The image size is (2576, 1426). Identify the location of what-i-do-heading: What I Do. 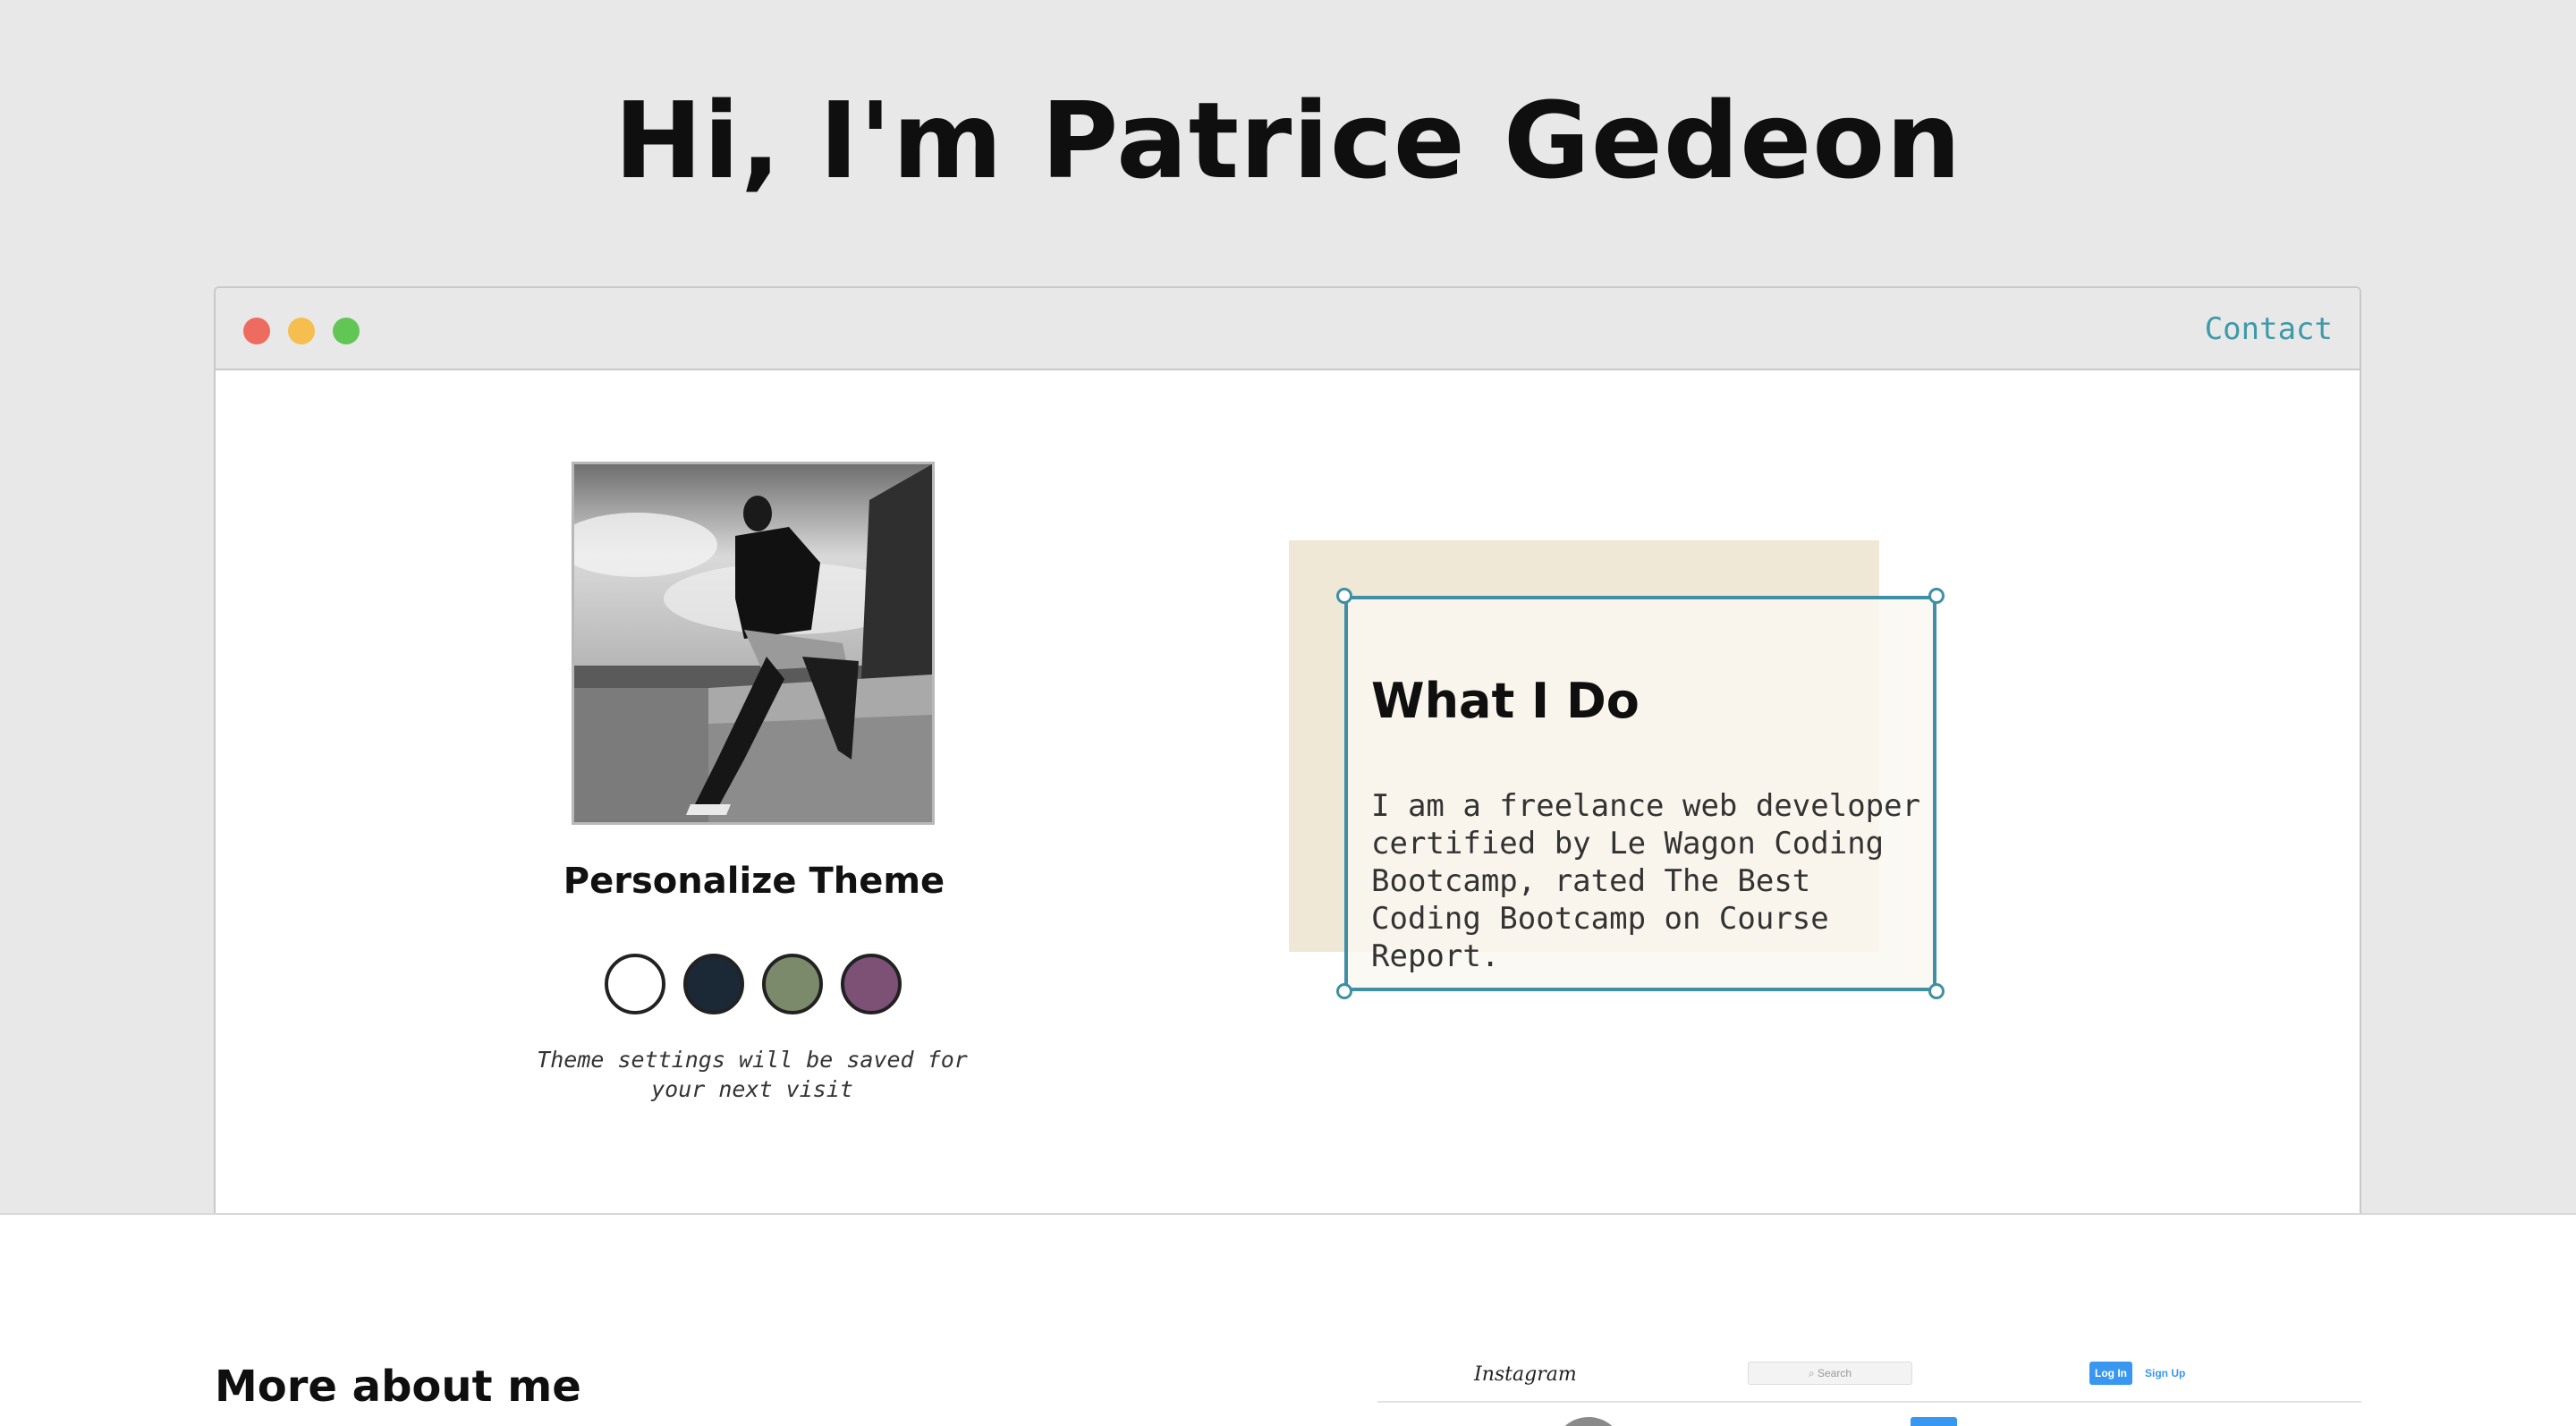
(1505, 701).